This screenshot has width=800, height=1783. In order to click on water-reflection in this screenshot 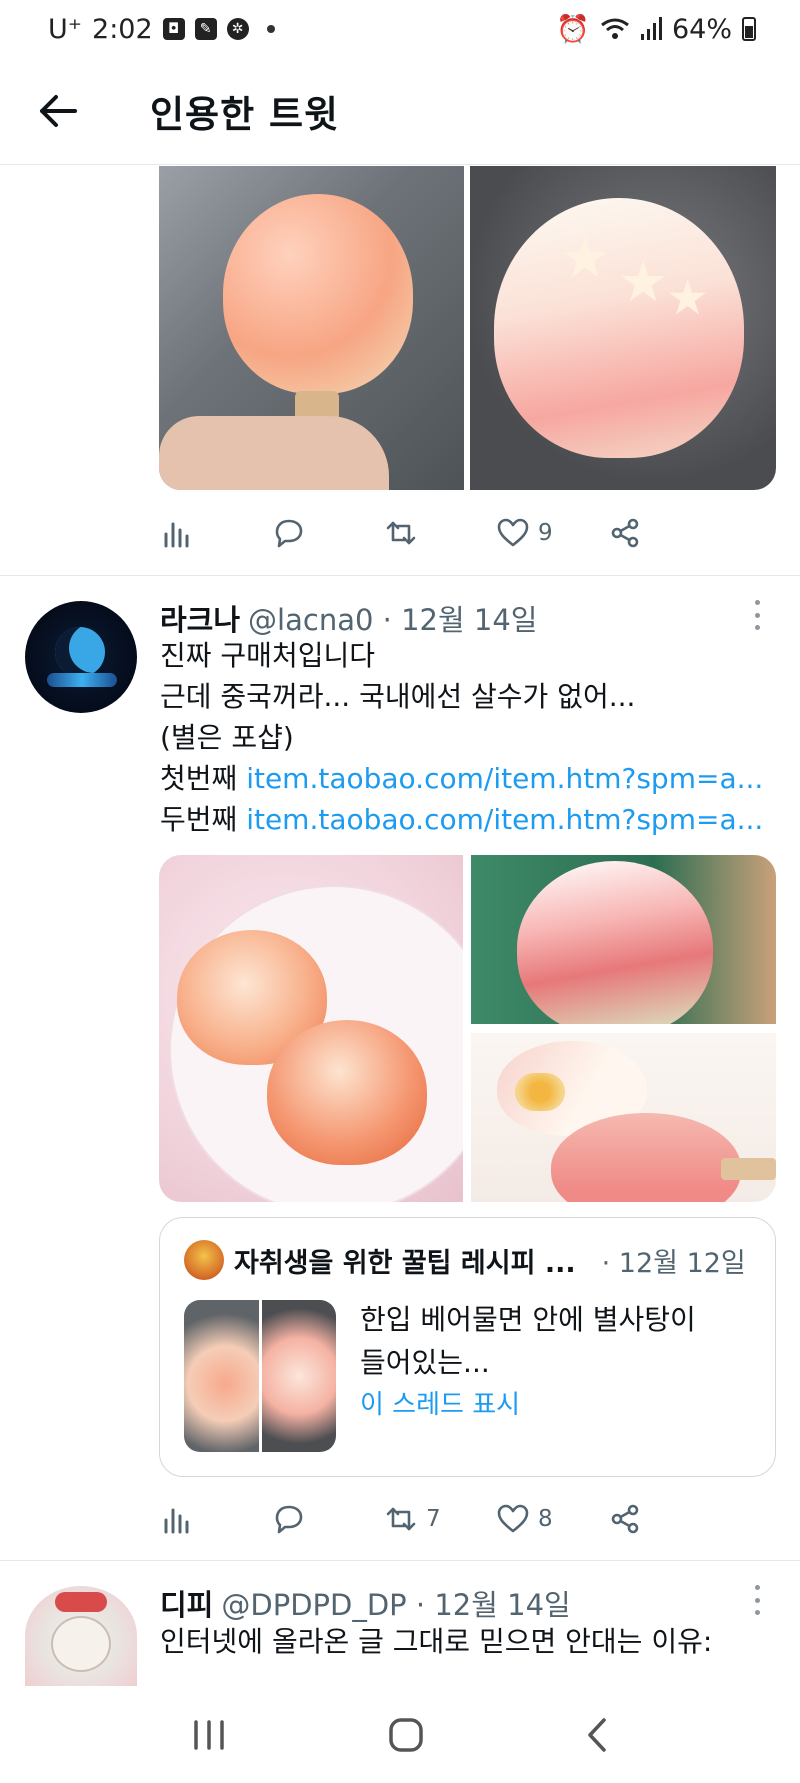, I will do `click(82, 680)`.